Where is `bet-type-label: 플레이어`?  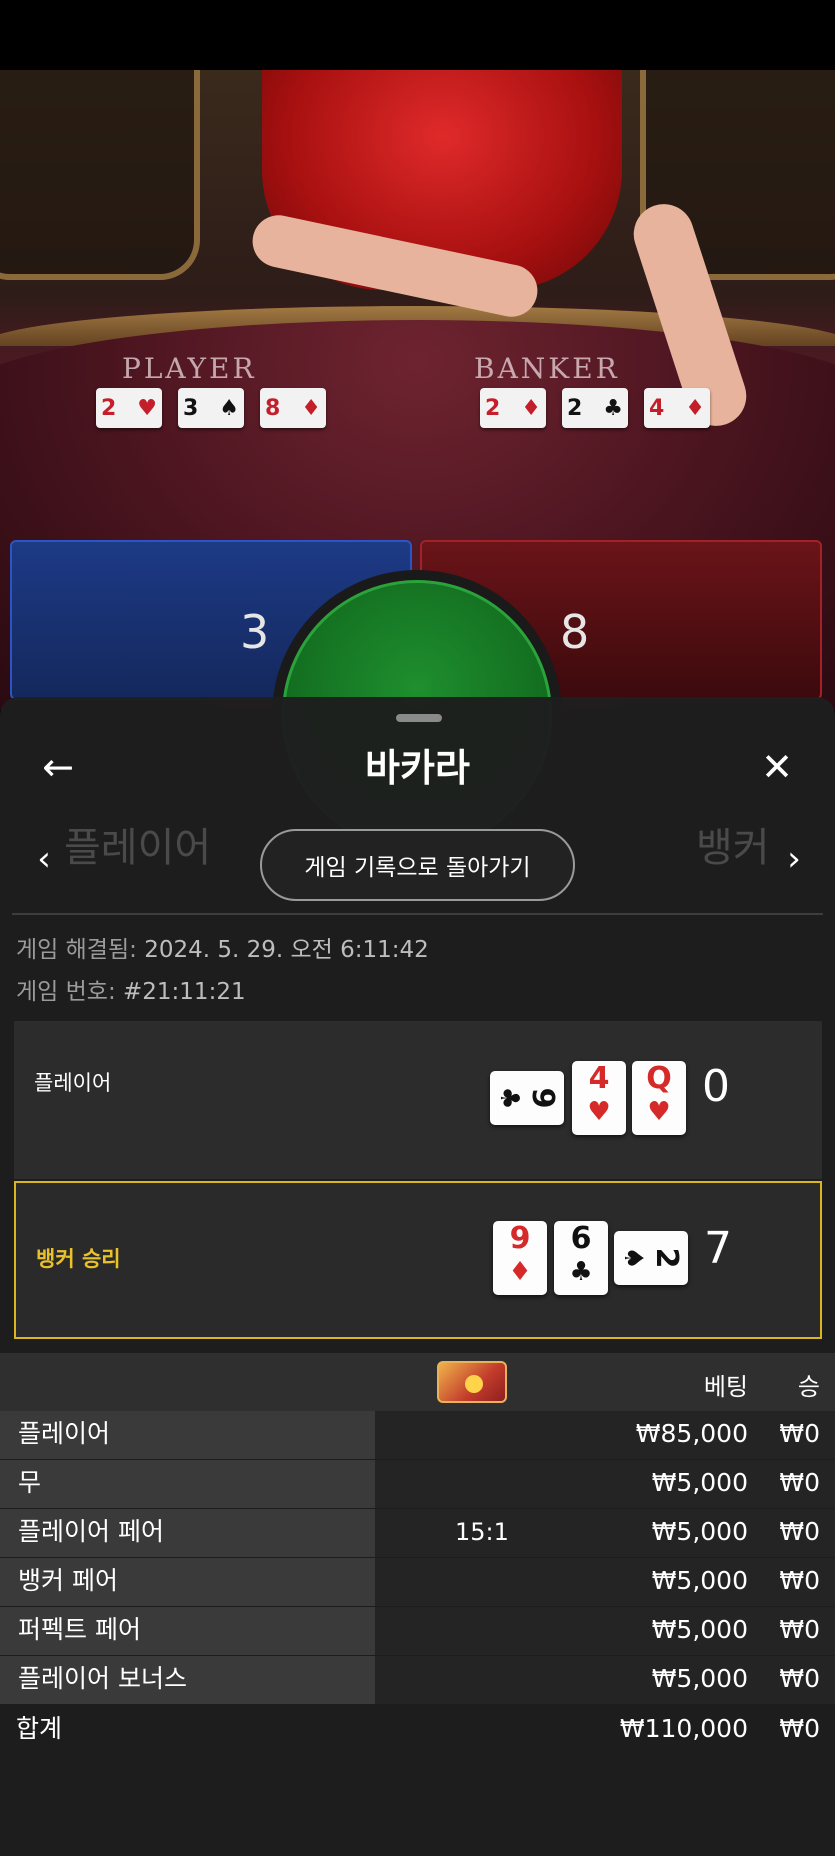 bet-type-label: 플레이어 is located at coordinates (187, 1435).